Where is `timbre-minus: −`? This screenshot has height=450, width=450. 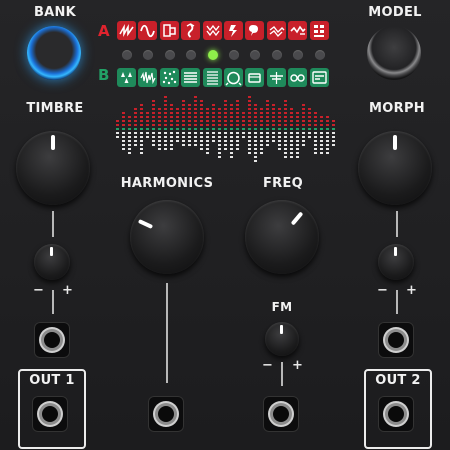
timbre-minus: − is located at coordinates (38, 290).